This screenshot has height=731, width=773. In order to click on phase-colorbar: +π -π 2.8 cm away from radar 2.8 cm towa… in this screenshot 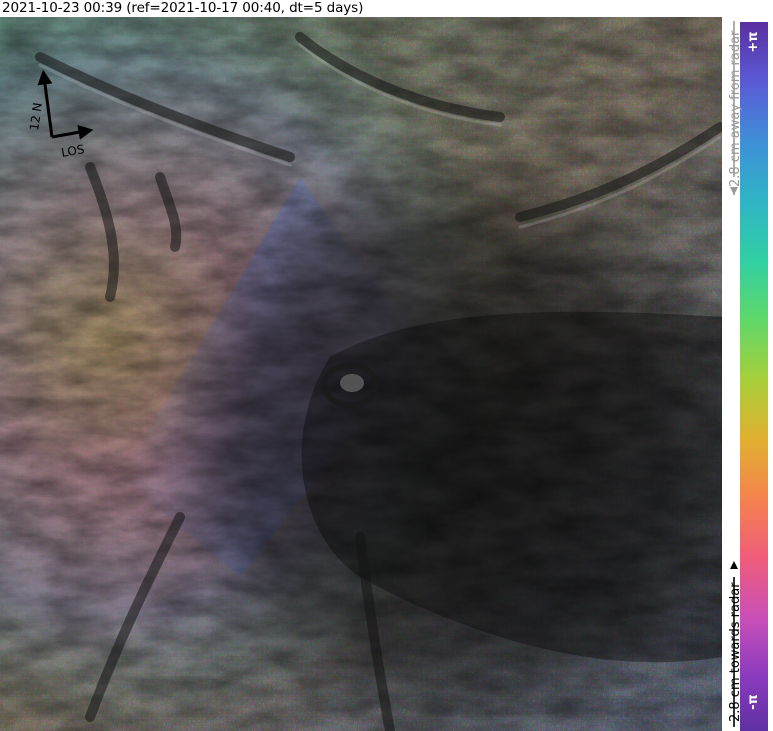, I will do `click(750, 374)`.